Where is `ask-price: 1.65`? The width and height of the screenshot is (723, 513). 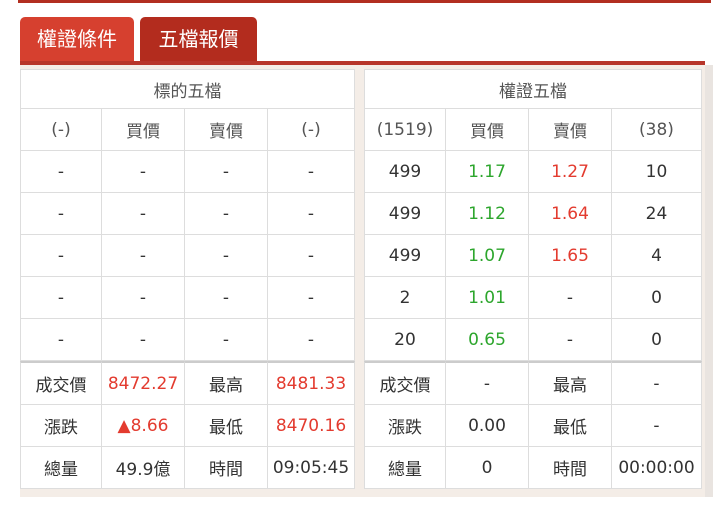 ask-price: 1.65 is located at coordinates (570, 256).